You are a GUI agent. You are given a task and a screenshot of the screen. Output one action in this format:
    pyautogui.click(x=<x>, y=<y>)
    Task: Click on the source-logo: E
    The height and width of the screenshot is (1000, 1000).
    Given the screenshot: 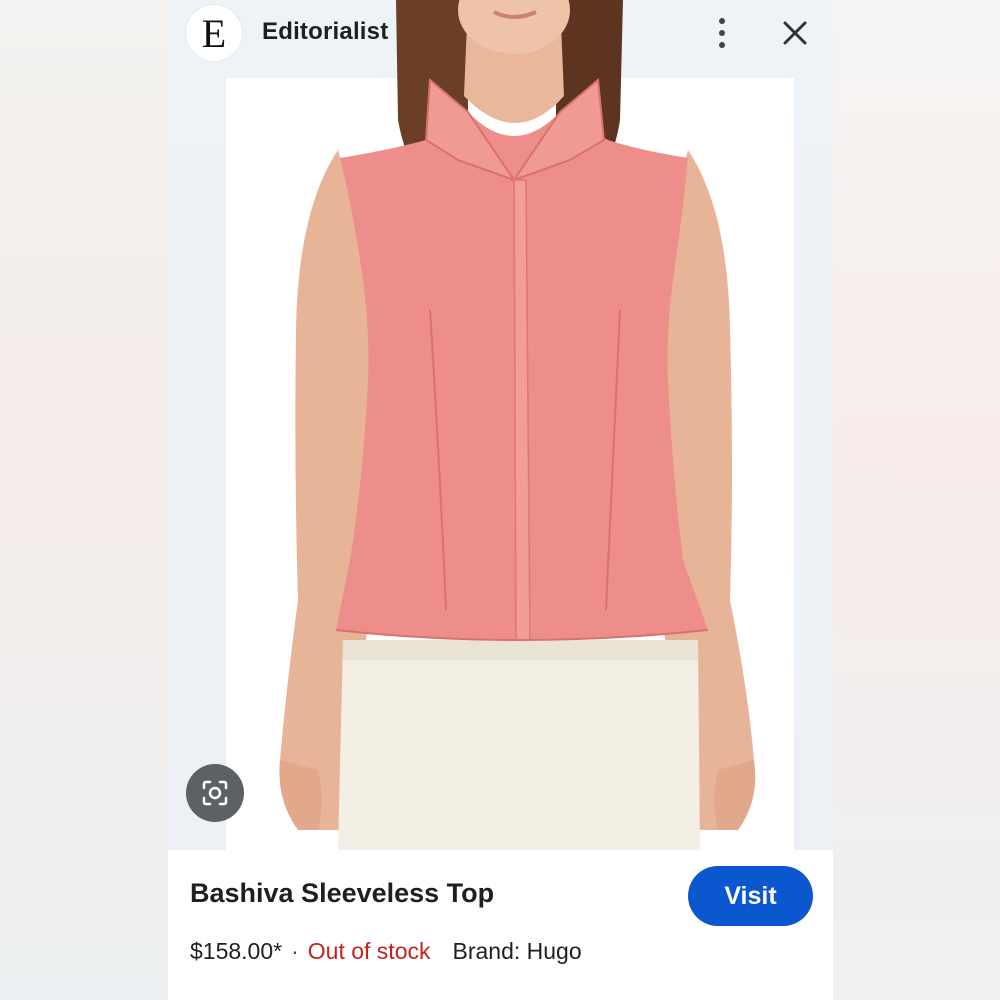 What is the action you would take?
    pyautogui.click(x=214, y=33)
    